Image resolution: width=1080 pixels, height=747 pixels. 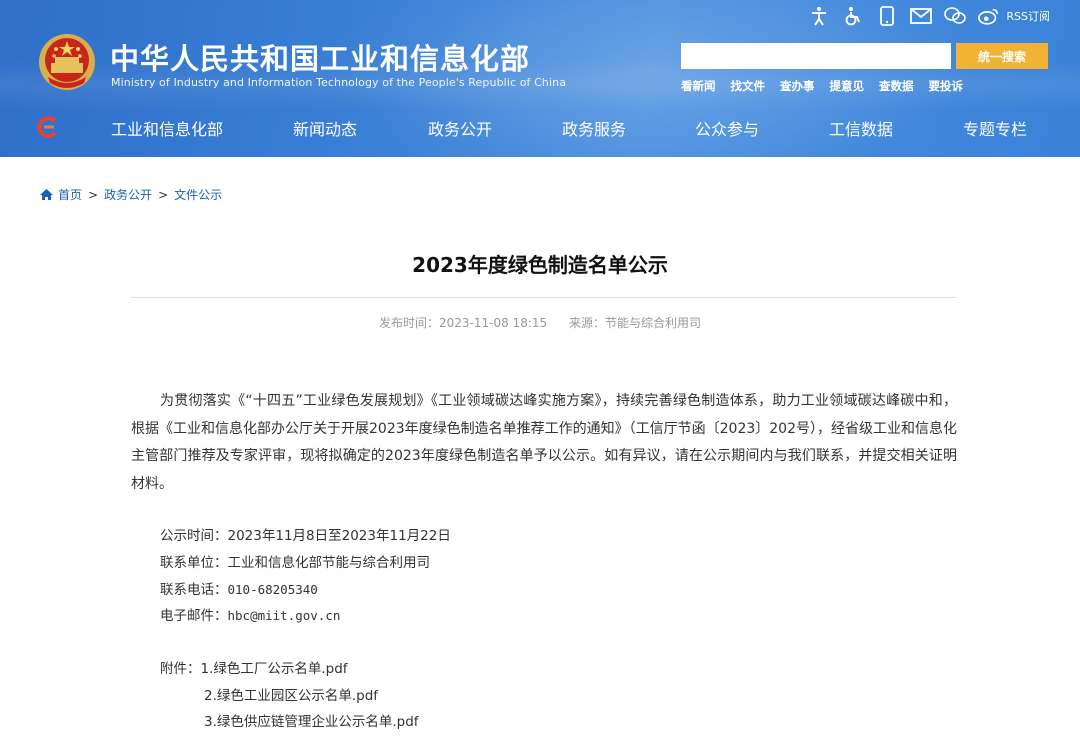 I want to click on title-divider, so click(x=543, y=297).